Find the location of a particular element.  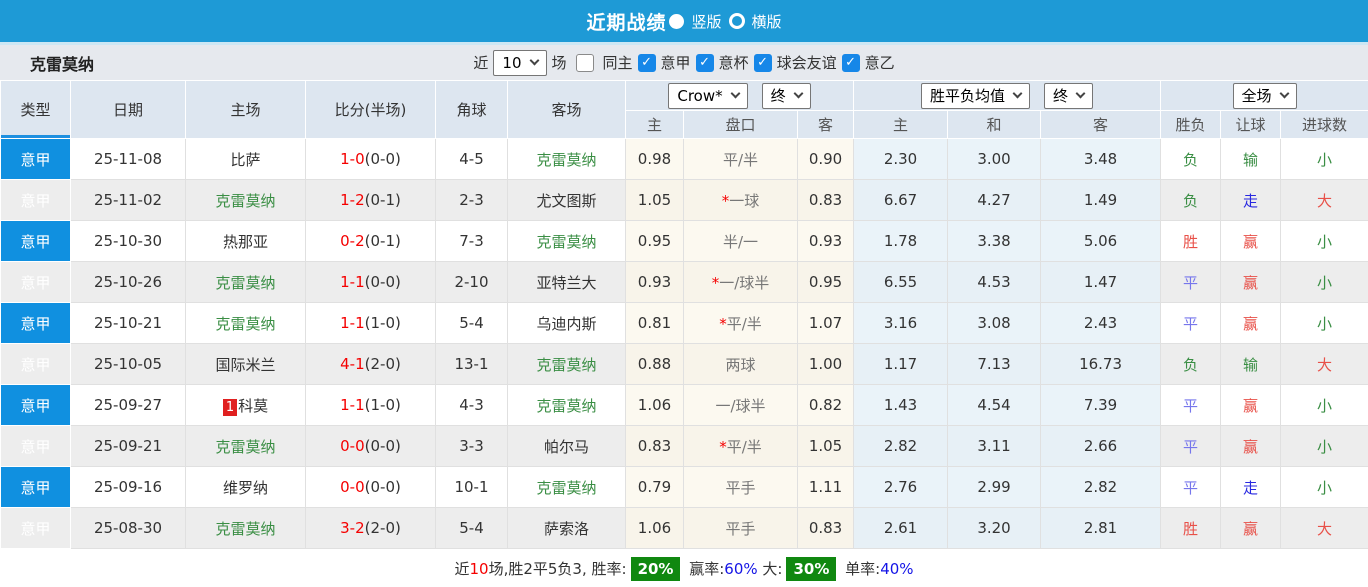

league-checkbox-serie-a: ✓ is located at coordinates (646, 62).